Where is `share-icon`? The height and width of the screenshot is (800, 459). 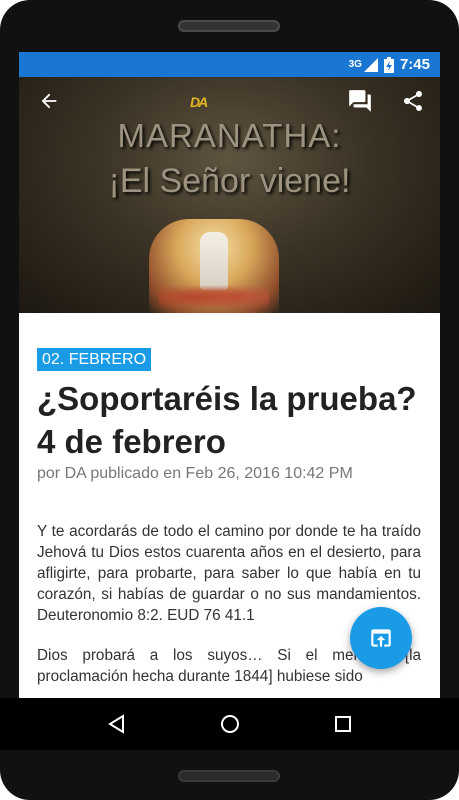 share-icon is located at coordinates (413, 101).